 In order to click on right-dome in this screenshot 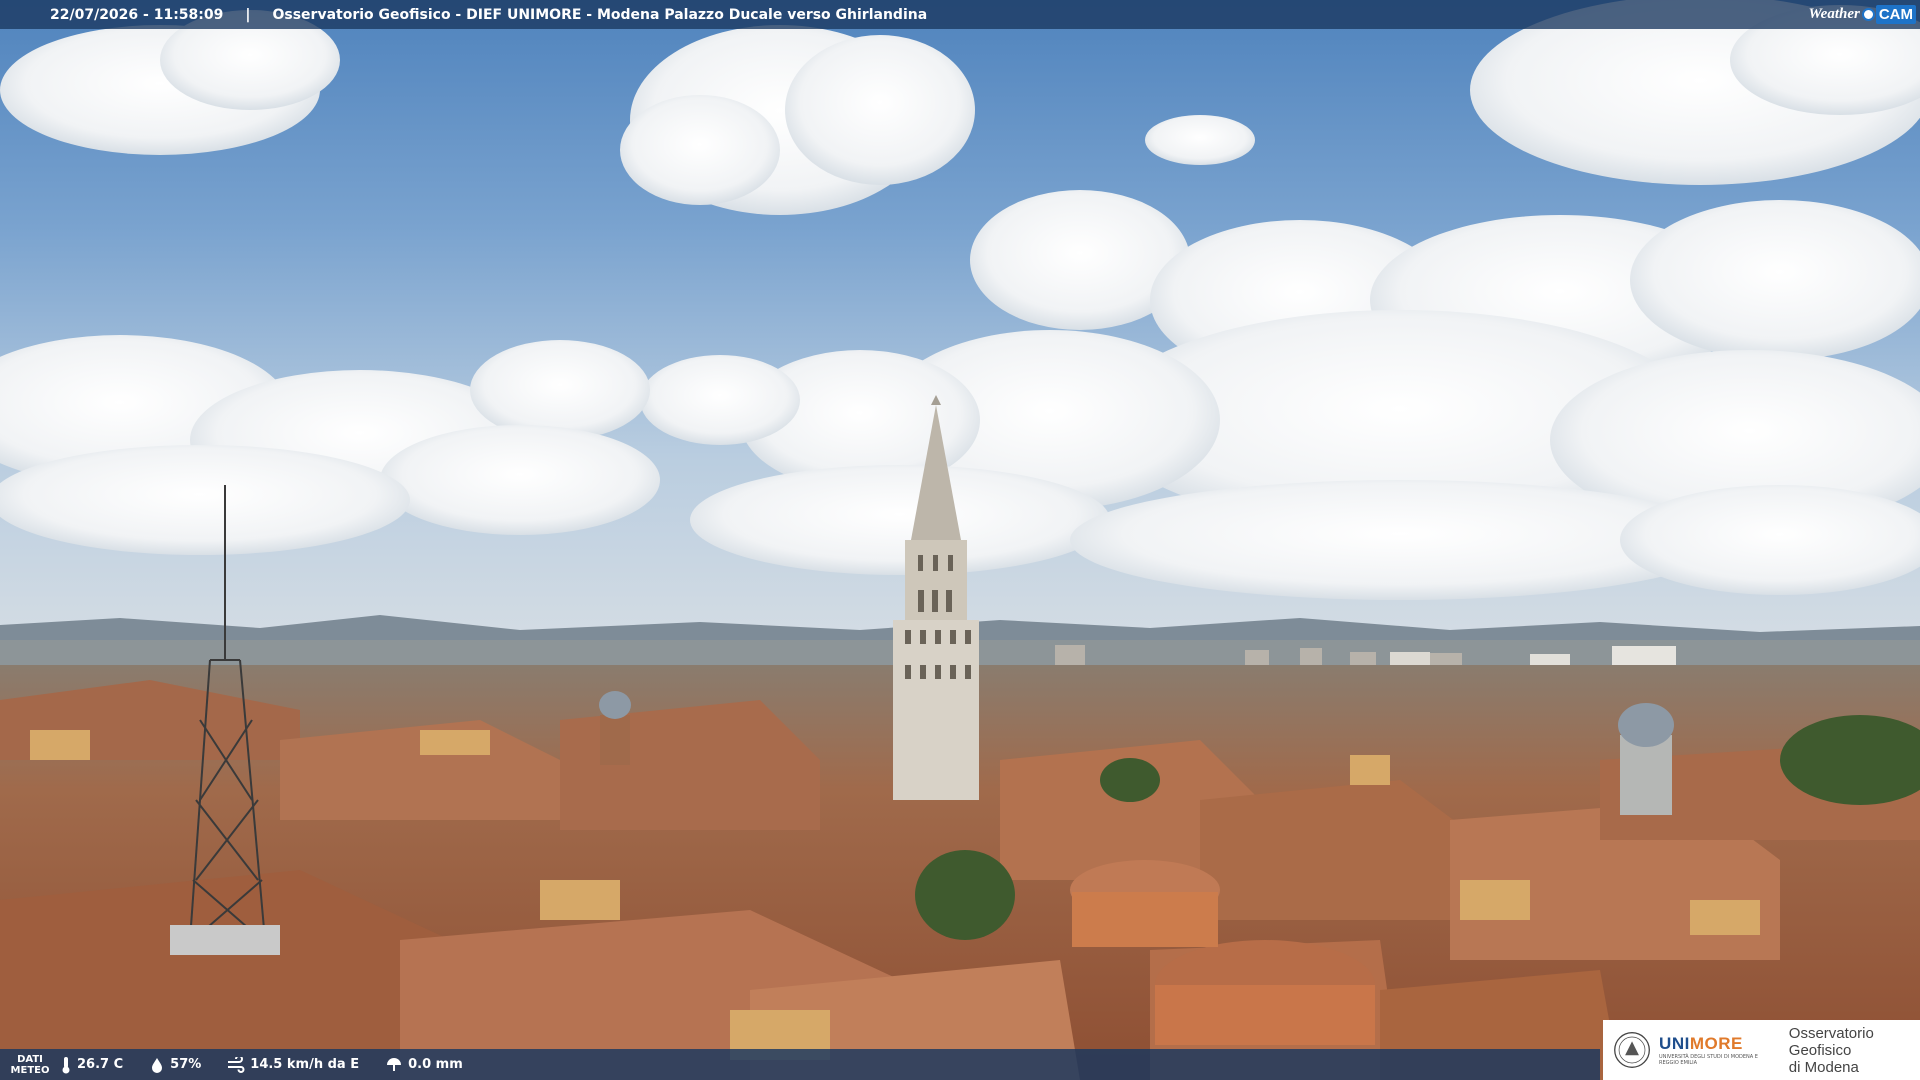, I will do `click(1646, 759)`.